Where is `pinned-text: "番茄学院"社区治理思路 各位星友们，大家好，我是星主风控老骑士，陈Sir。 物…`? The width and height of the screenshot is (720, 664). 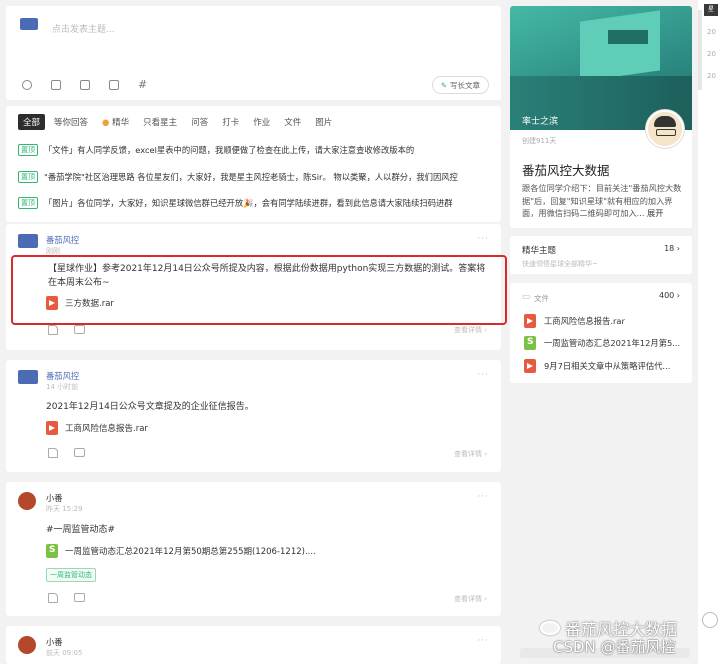 pinned-text: "番茄学院"社区治理思路 各位星友们，大家好，我是星主风控老骑士，陈Sir。 物… is located at coordinates (251, 177).